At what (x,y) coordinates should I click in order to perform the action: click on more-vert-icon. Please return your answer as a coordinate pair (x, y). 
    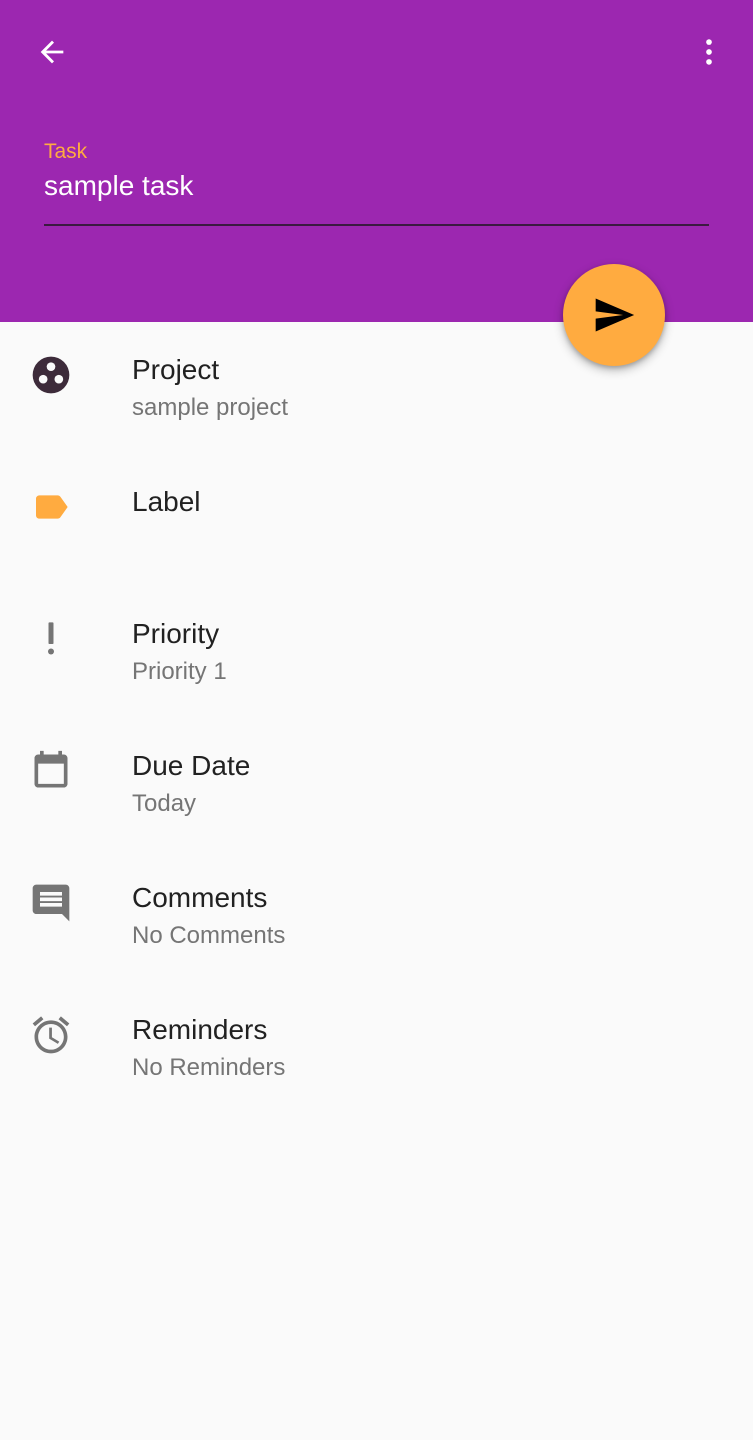
    Looking at the image, I should click on (709, 52).